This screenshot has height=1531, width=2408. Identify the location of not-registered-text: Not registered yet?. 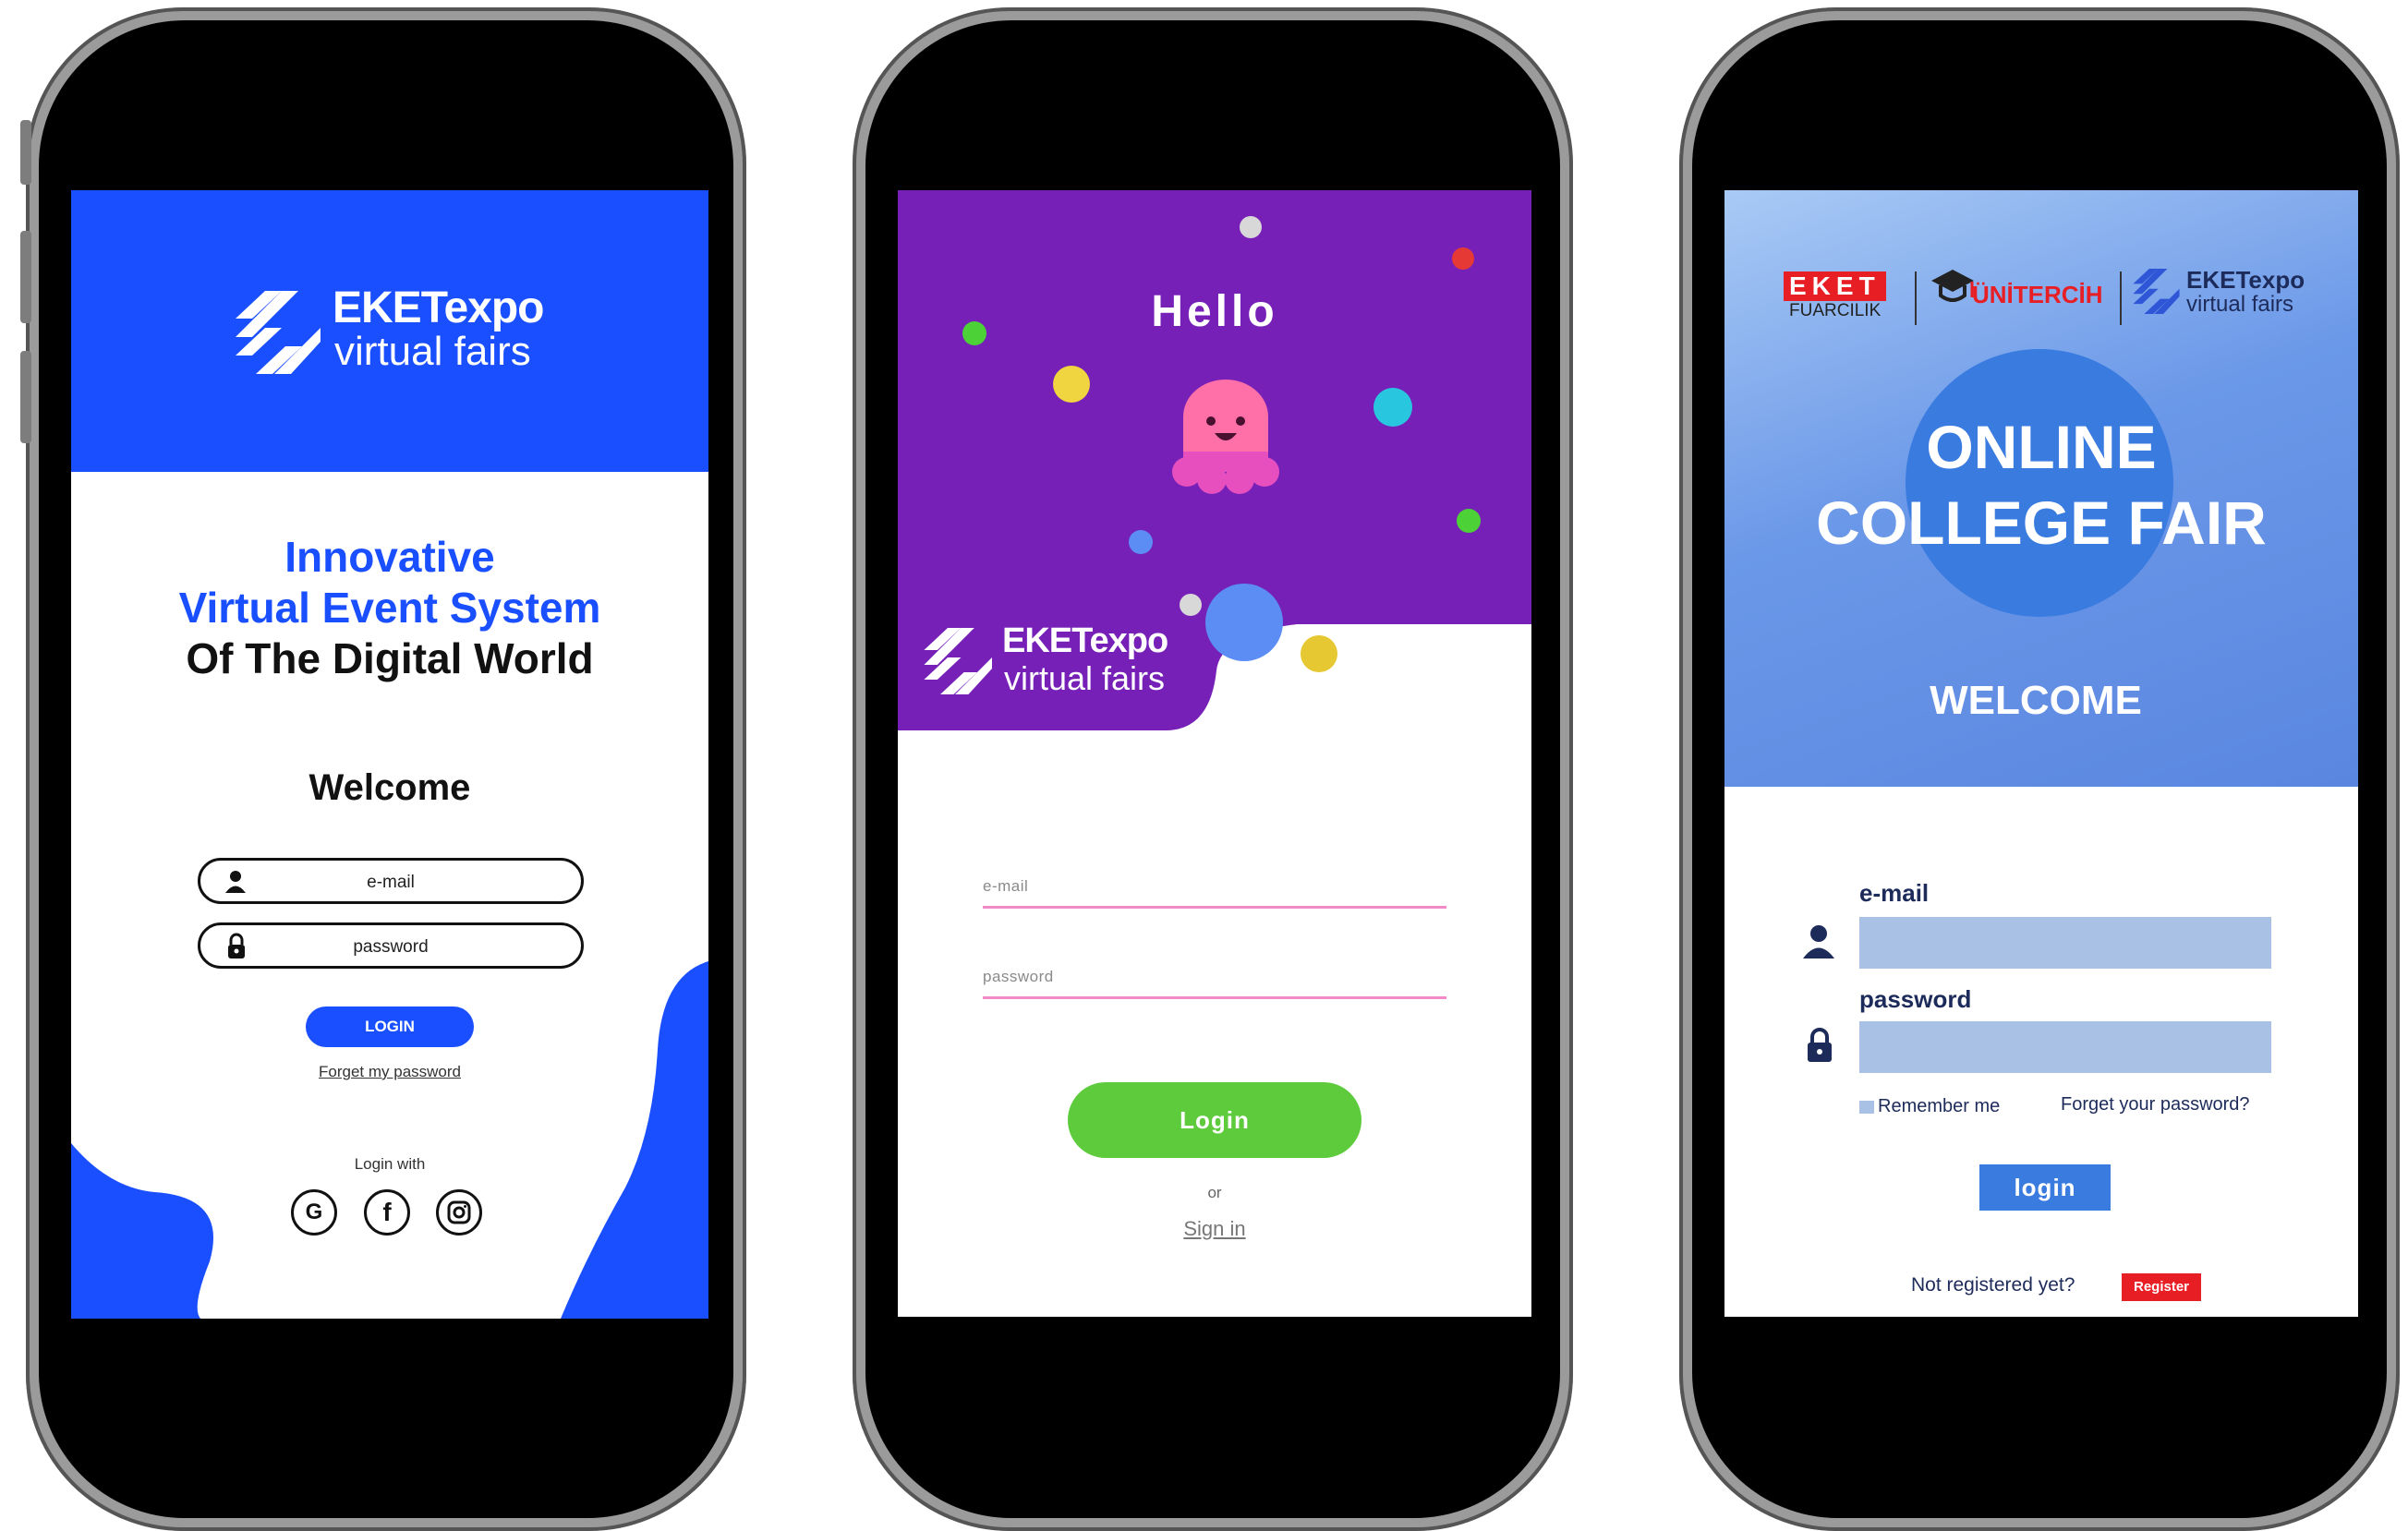
(1993, 1285).